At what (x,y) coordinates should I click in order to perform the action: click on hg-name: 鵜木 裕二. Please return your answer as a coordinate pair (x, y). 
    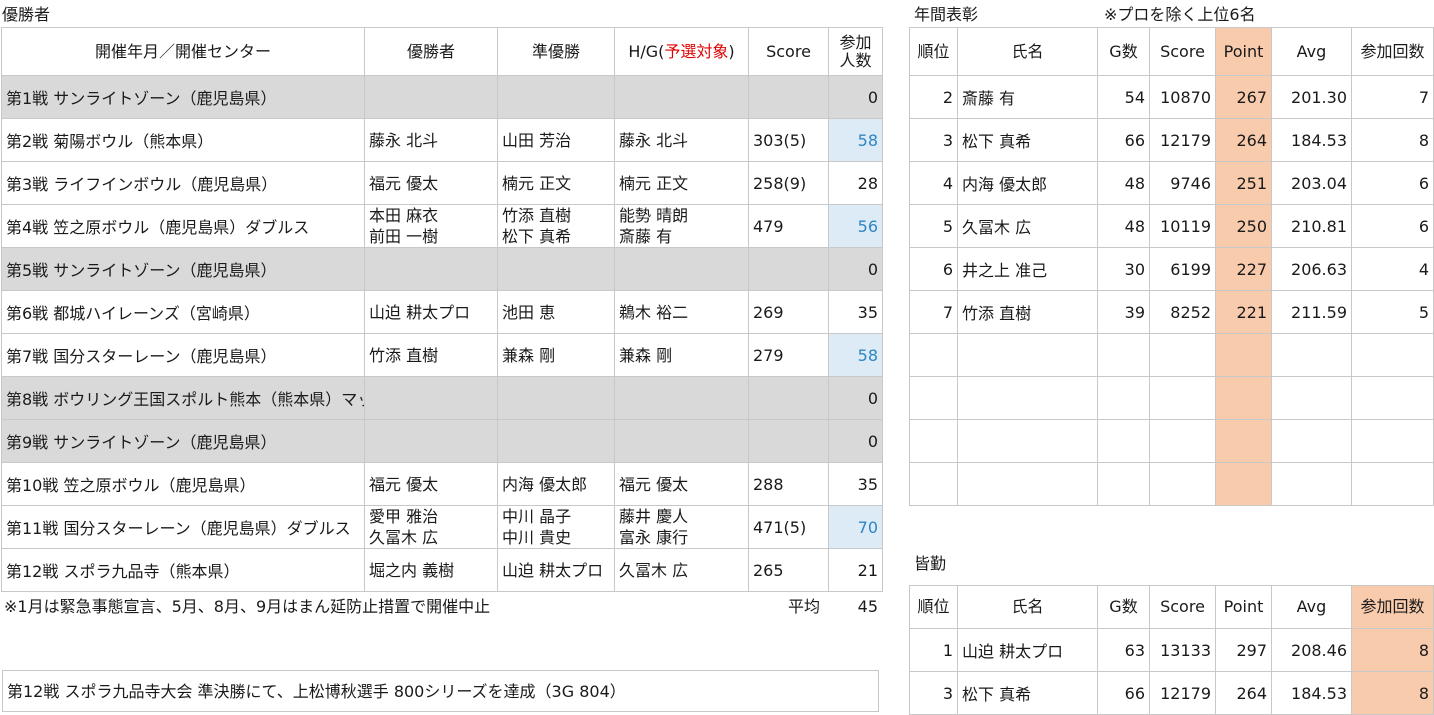
    Looking at the image, I should click on (654, 312).